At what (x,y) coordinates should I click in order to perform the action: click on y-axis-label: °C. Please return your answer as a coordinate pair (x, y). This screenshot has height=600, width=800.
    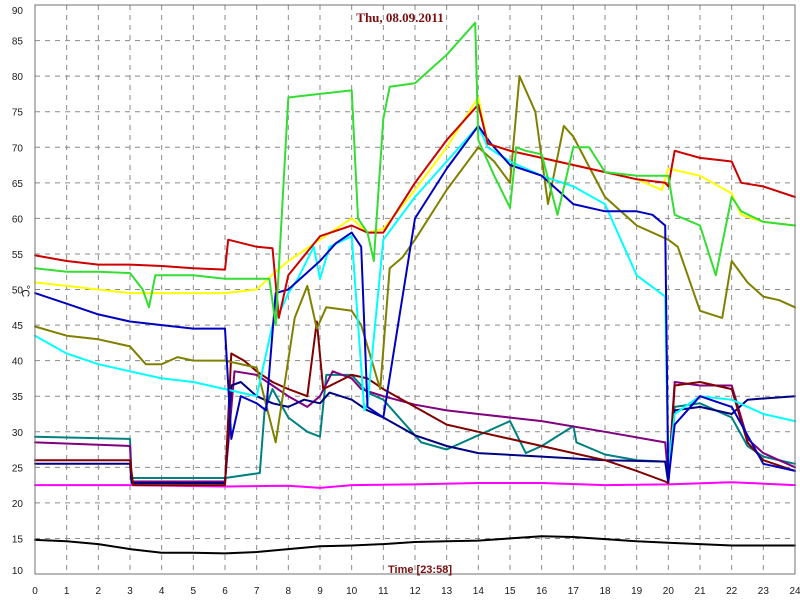
    Looking at the image, I should click on (25, 291).